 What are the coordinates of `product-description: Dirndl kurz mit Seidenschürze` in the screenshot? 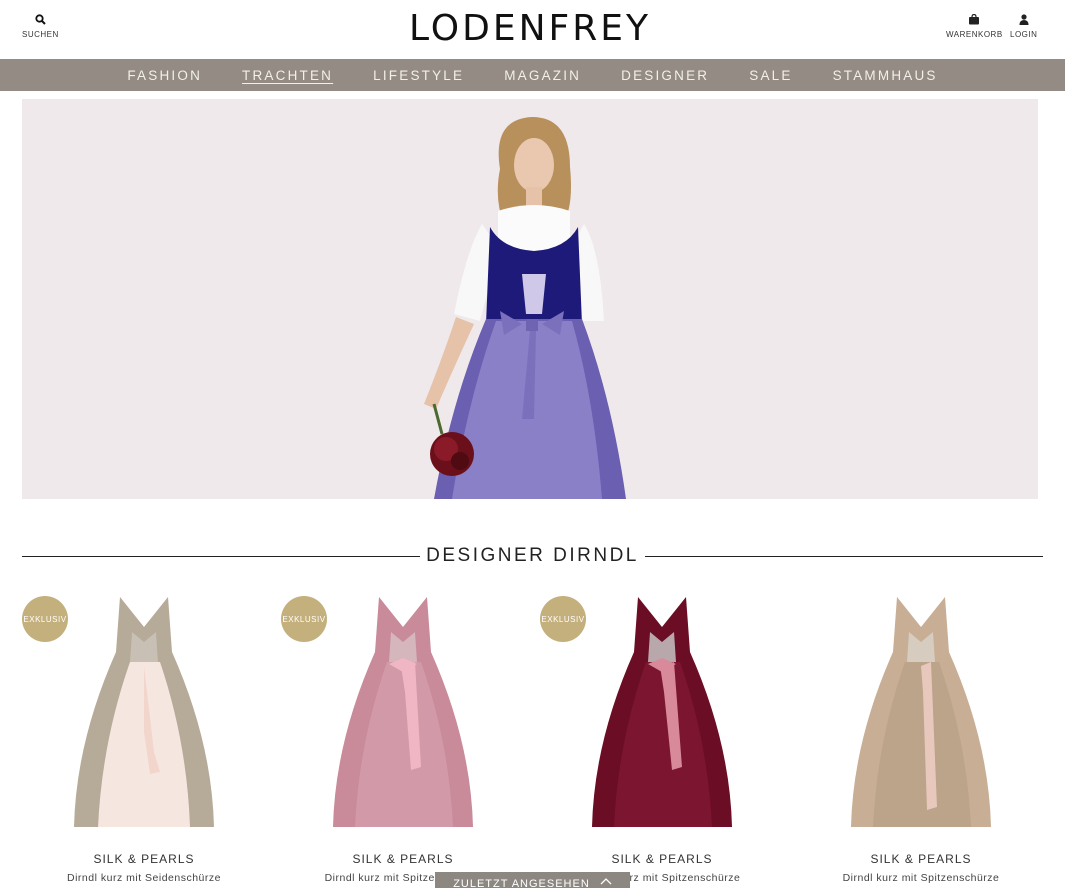 It's located at (144, 878).